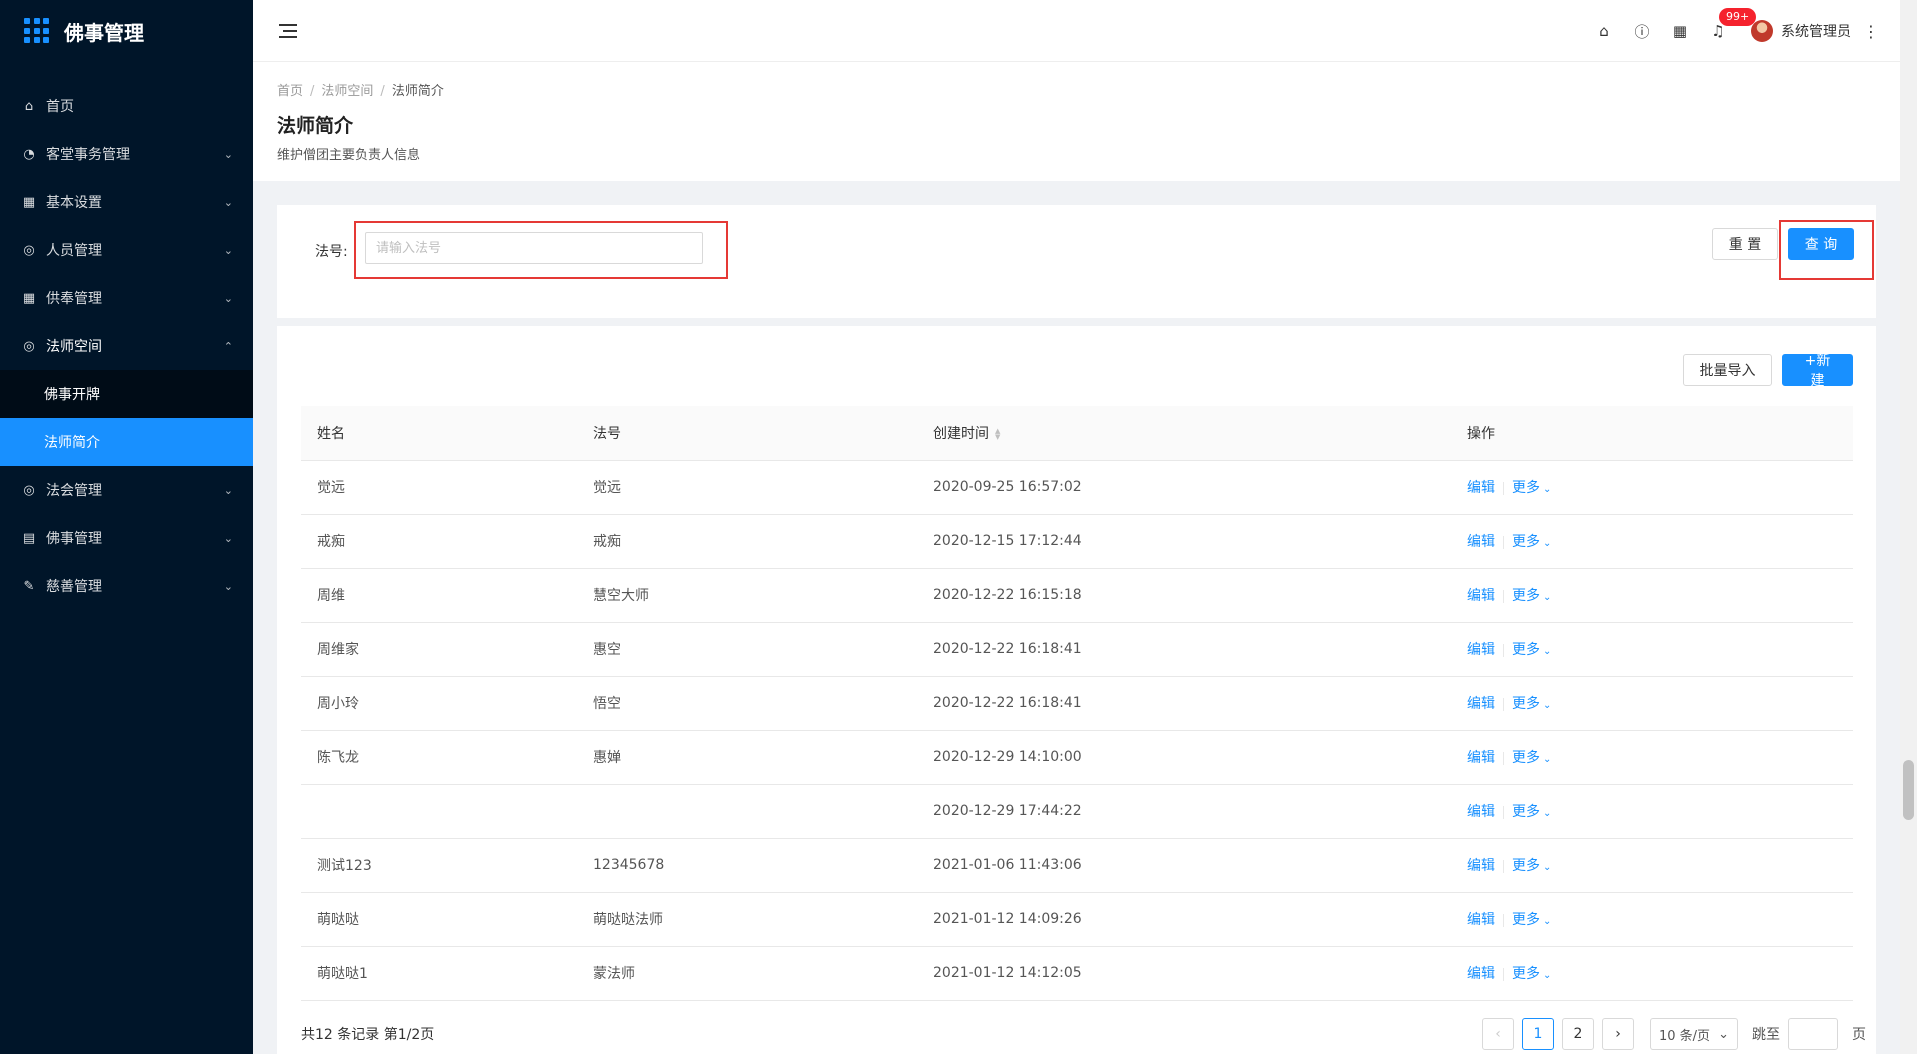 The height and width of the screenshot is (1054, 1917). I want to click on cell-dharma-name: 惠婵, so click(747, 757).